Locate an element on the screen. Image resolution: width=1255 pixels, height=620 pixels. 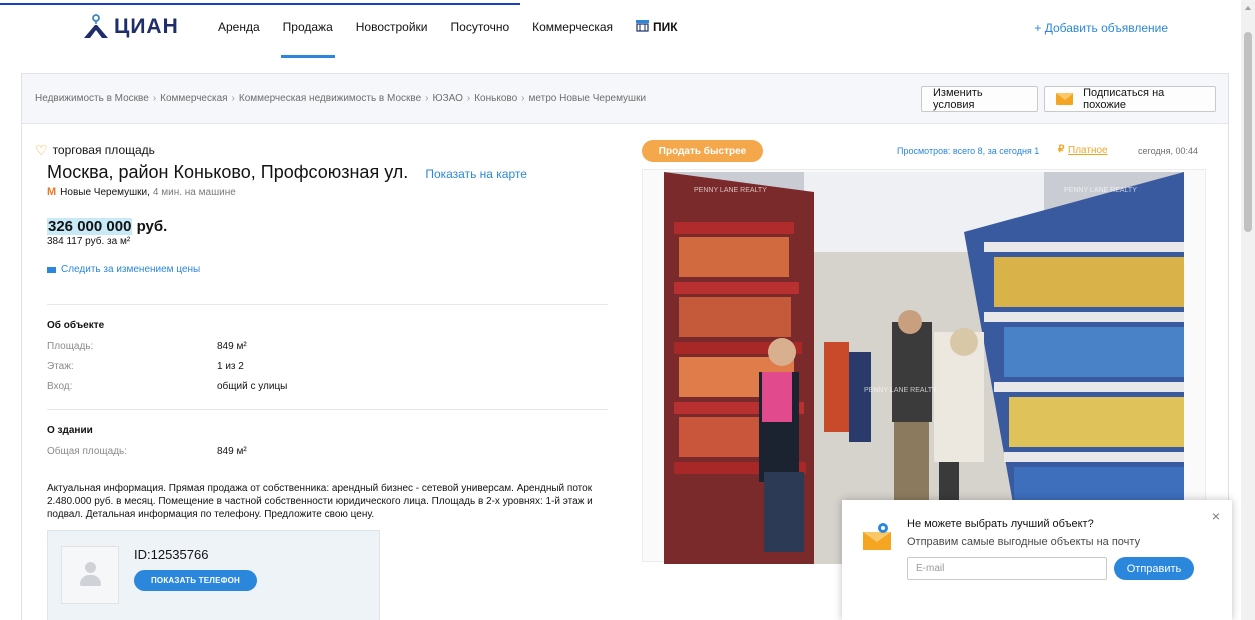
watch-price-label: Следить за изменением цены is located at coordinates (131, 269).